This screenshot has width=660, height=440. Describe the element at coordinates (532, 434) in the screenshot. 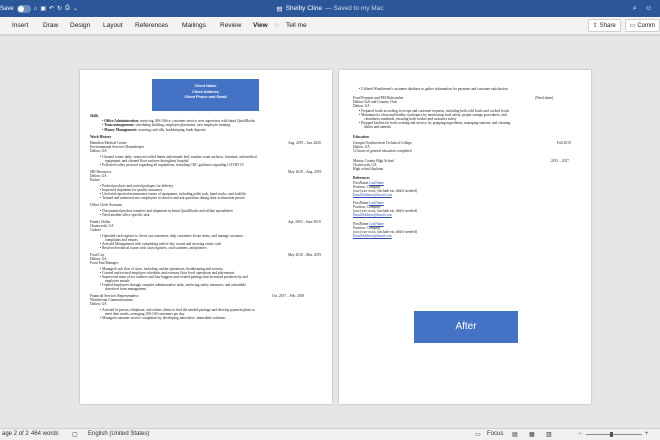

I see `print-layout-icon: ▦` at that location.